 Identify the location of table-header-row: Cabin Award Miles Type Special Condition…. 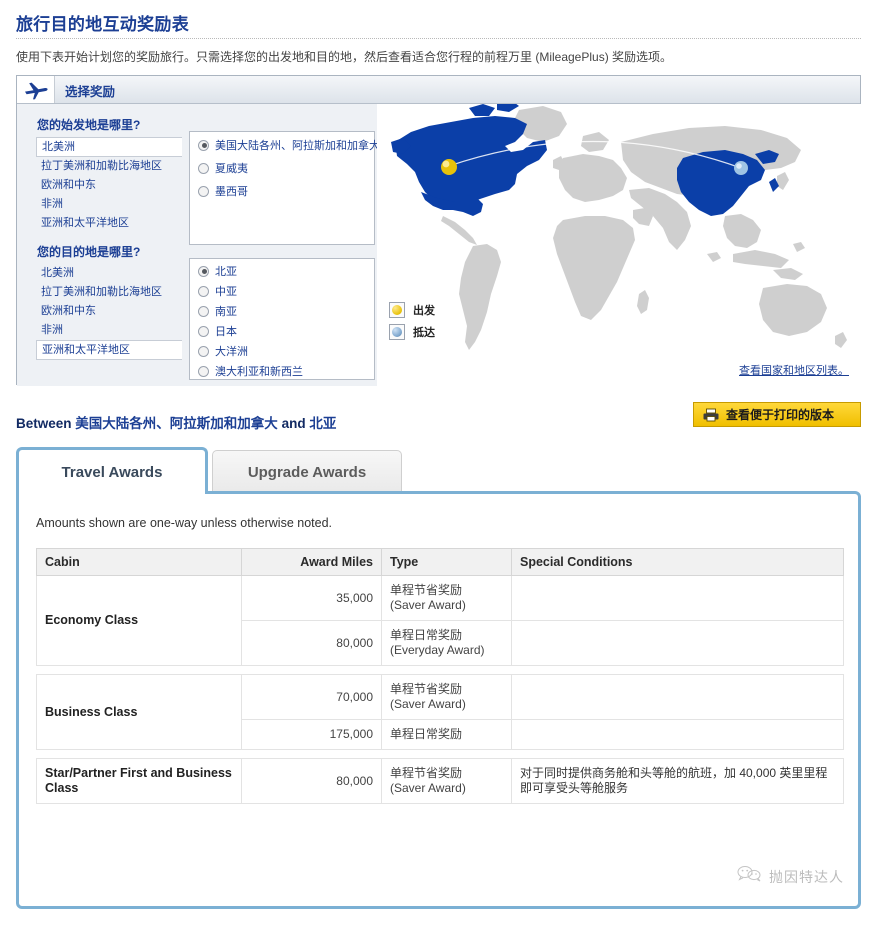
(440, 562).